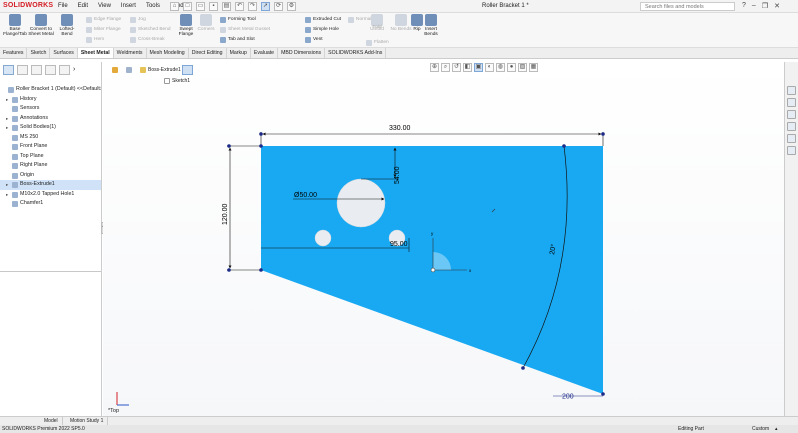 Image resolution: width=798 pixels, height=433 pixels. Describe the element at coordinates (791, 150) in the screenshot. I see `custom-properties-icon` at that location.